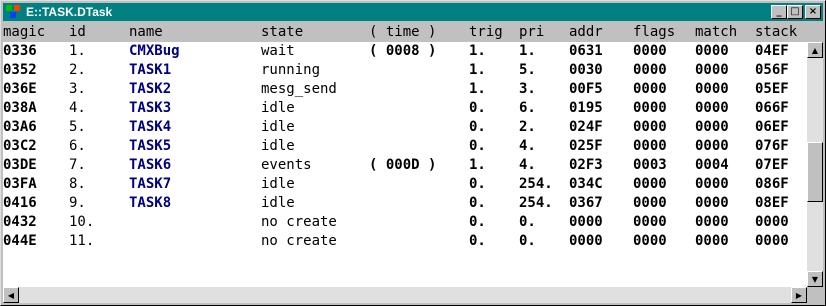 The image size is (826, 306). Describe the element at coordinates (586, 70) in the screenshot. I see `cell-addr: 0030` at that location.